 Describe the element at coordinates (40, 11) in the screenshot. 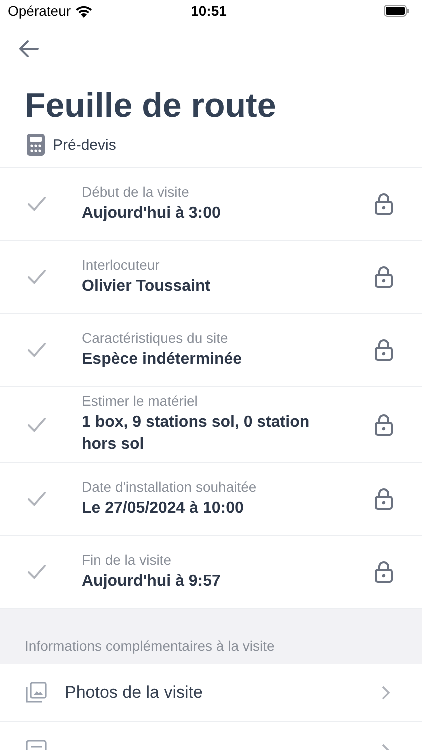

I see `carrier-name: Opérateur` at that location.